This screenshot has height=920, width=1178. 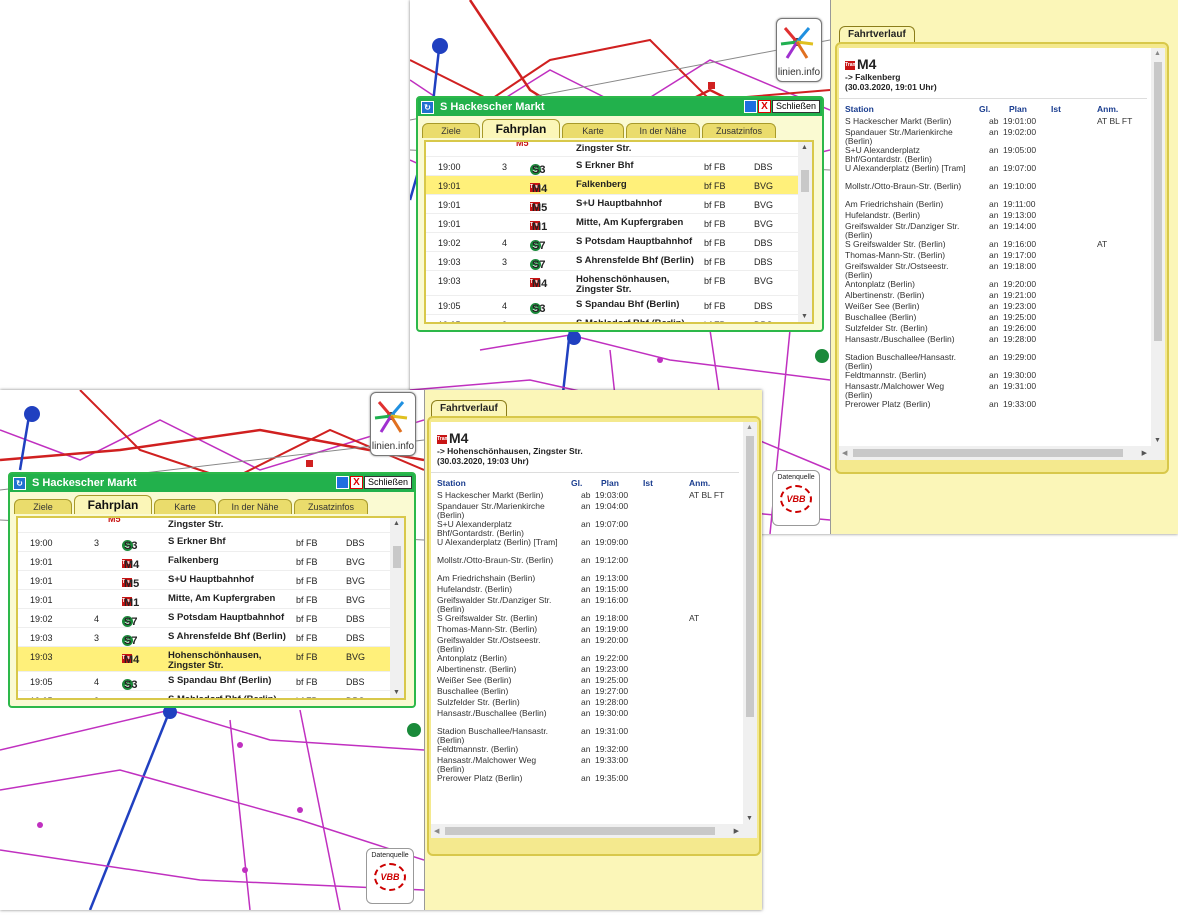 I want to click on stop-station: Buschallee (Berlin), so click(x=473, y=691).